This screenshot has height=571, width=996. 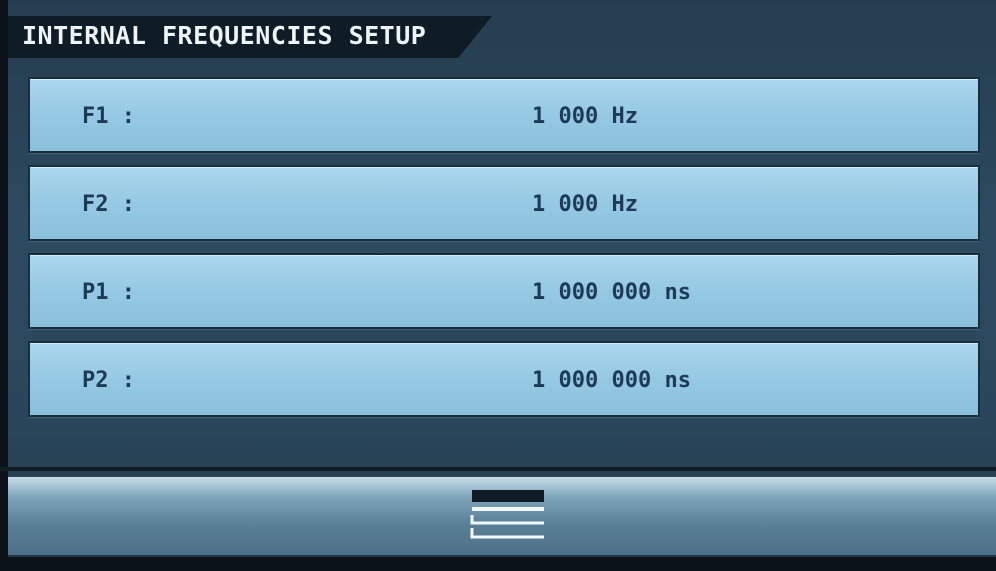 What do you see at coordinates (504, 291) in the screenshot?
I see `setting-row-p1: P1 : 1 000 000 ns` at bounding box center [504, 291].